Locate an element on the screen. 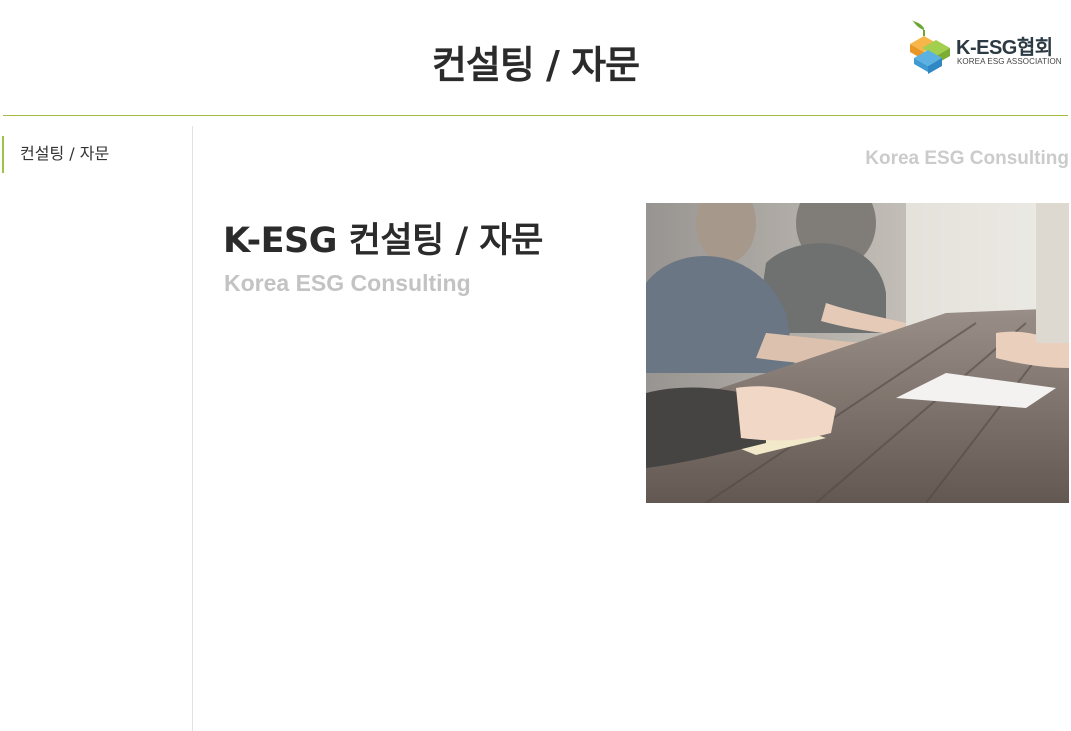 This screenshot has height=731, width=1071. content-subtitle: Korea ESG Consulting is located at coordinates (347, 283).